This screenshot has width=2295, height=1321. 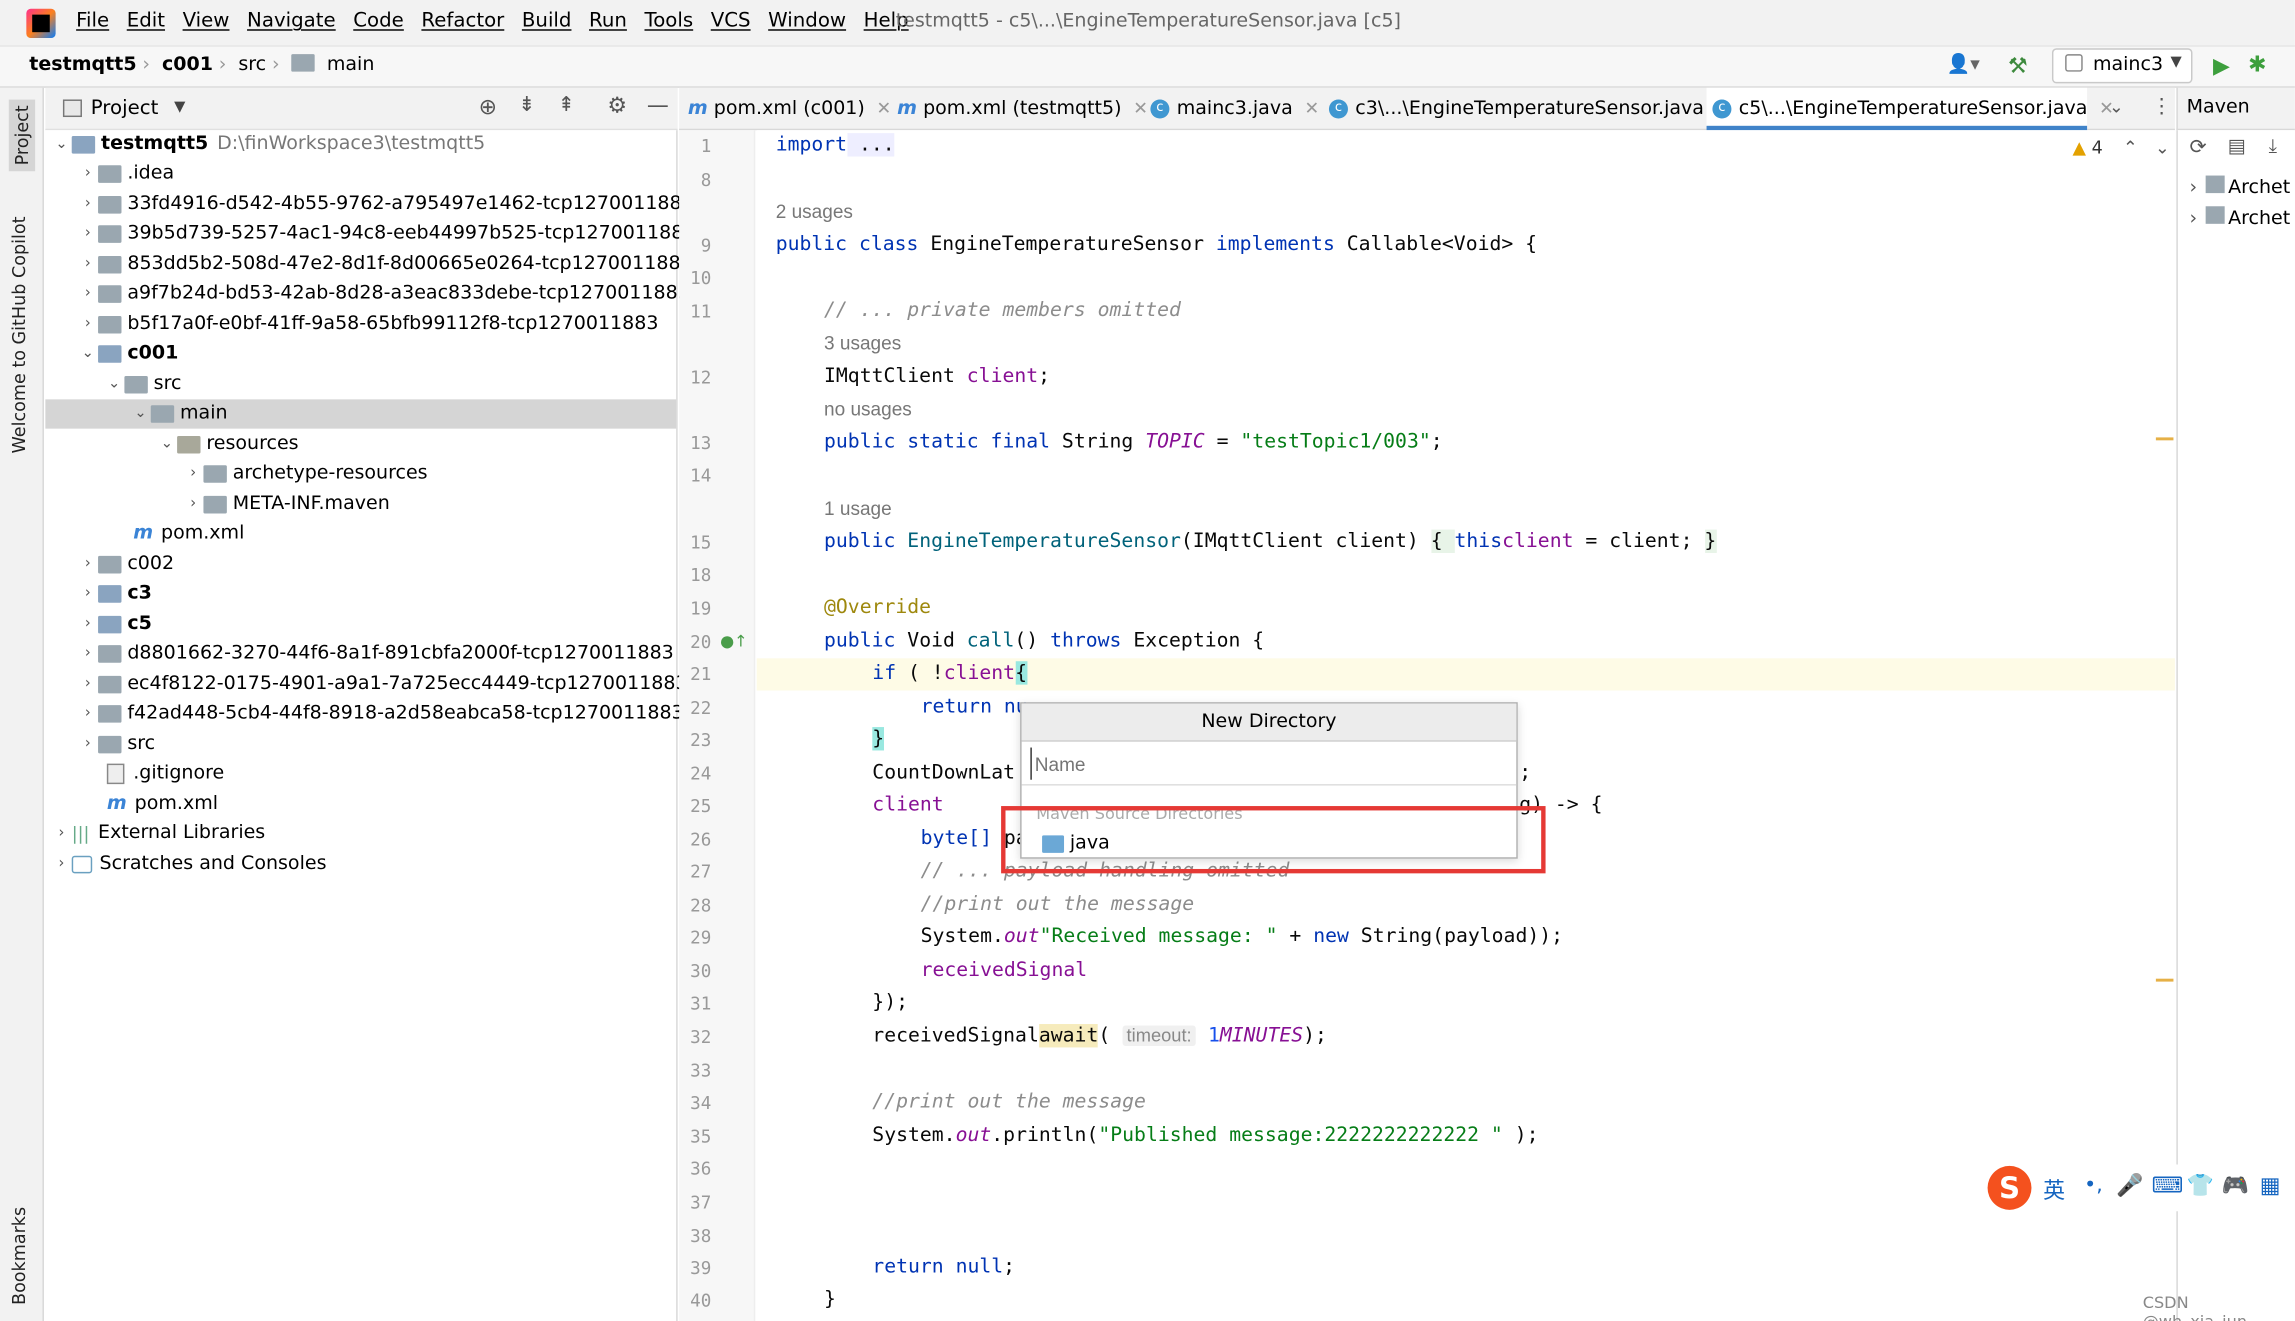 I want to click on microphone-icon: 🎤, so click(x=2129, y=1185).